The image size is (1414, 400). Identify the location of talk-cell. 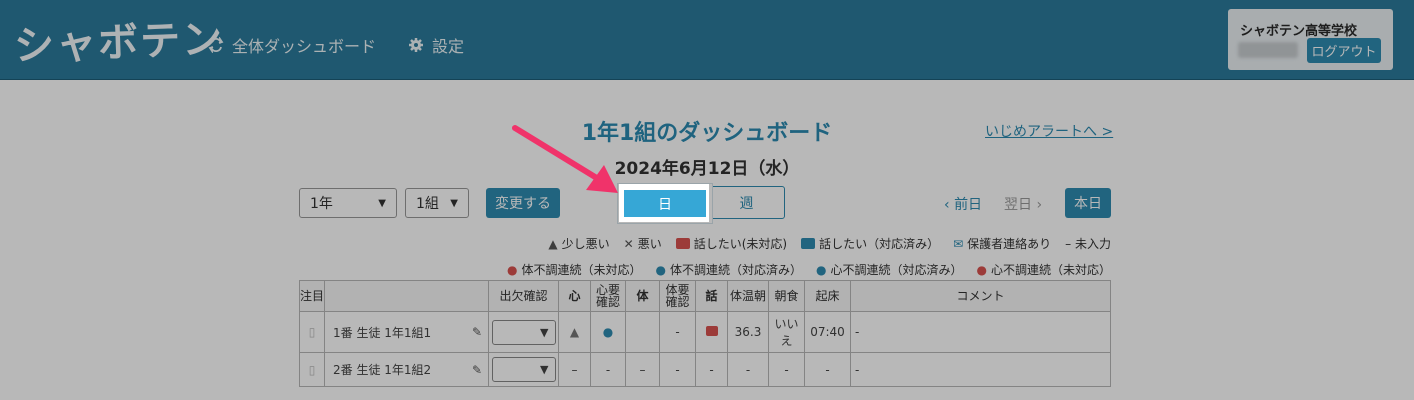
(711, 332).